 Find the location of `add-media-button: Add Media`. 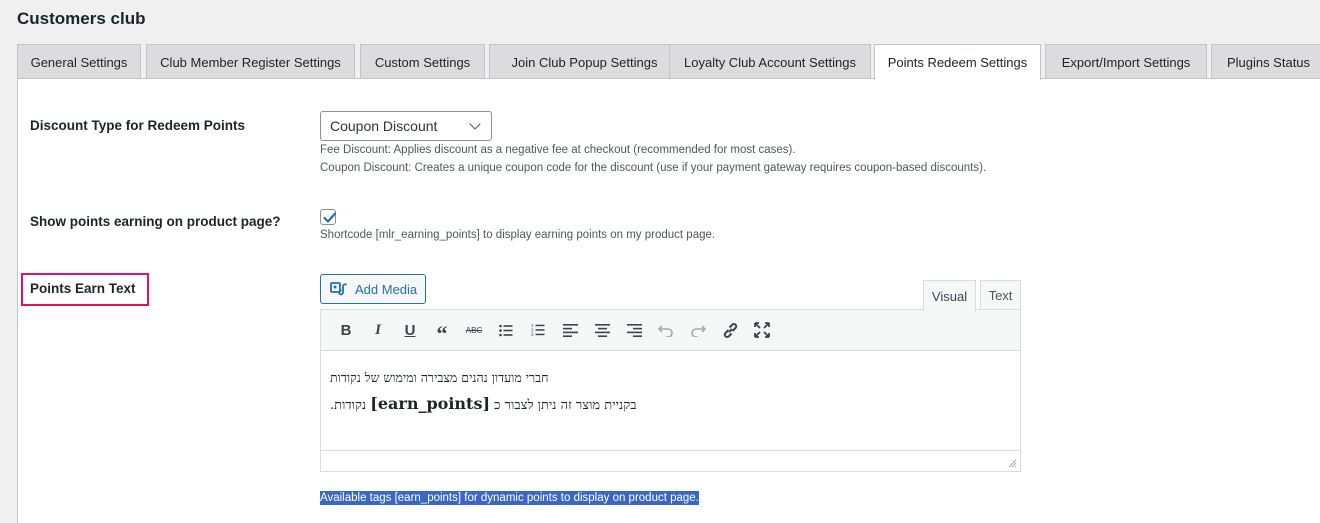

add-media-button: Add Media is located at coordinates (373, 289).